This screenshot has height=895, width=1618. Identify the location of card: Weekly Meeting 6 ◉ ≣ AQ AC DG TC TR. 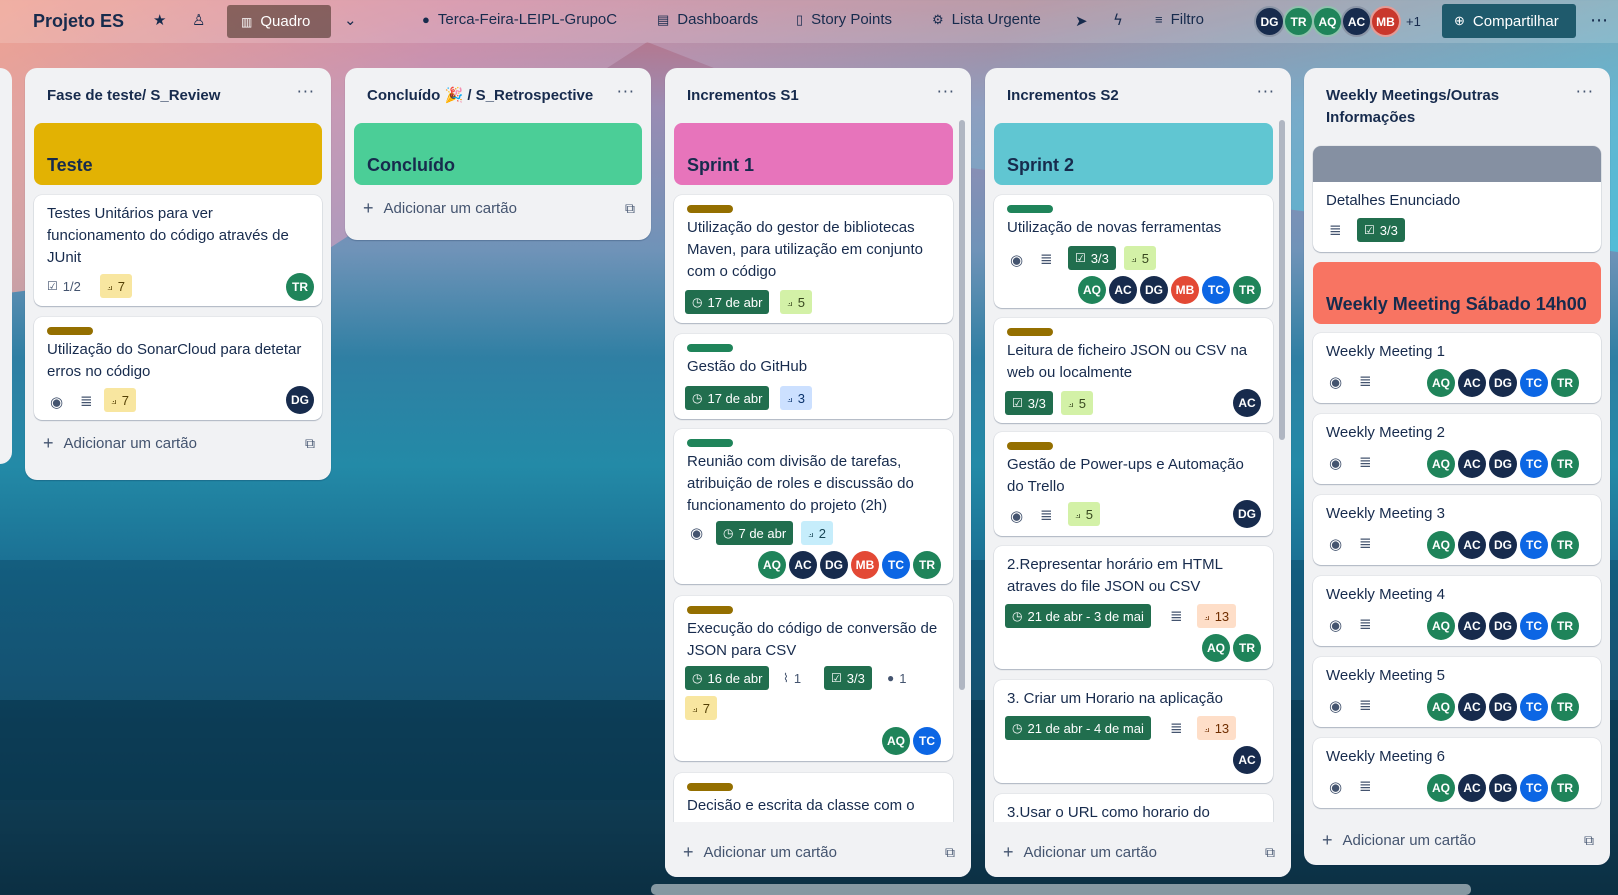
(1457, 773).